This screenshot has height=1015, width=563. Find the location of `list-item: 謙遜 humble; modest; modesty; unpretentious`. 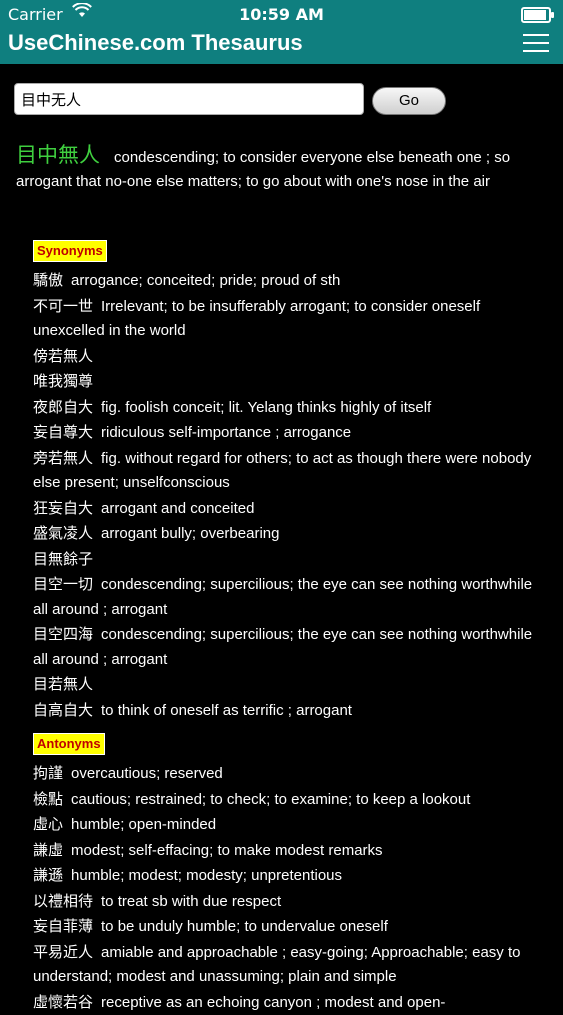

list-item: 謙遜 humble; modest; modesty; unpretentious is located at coordinates (288, 876).